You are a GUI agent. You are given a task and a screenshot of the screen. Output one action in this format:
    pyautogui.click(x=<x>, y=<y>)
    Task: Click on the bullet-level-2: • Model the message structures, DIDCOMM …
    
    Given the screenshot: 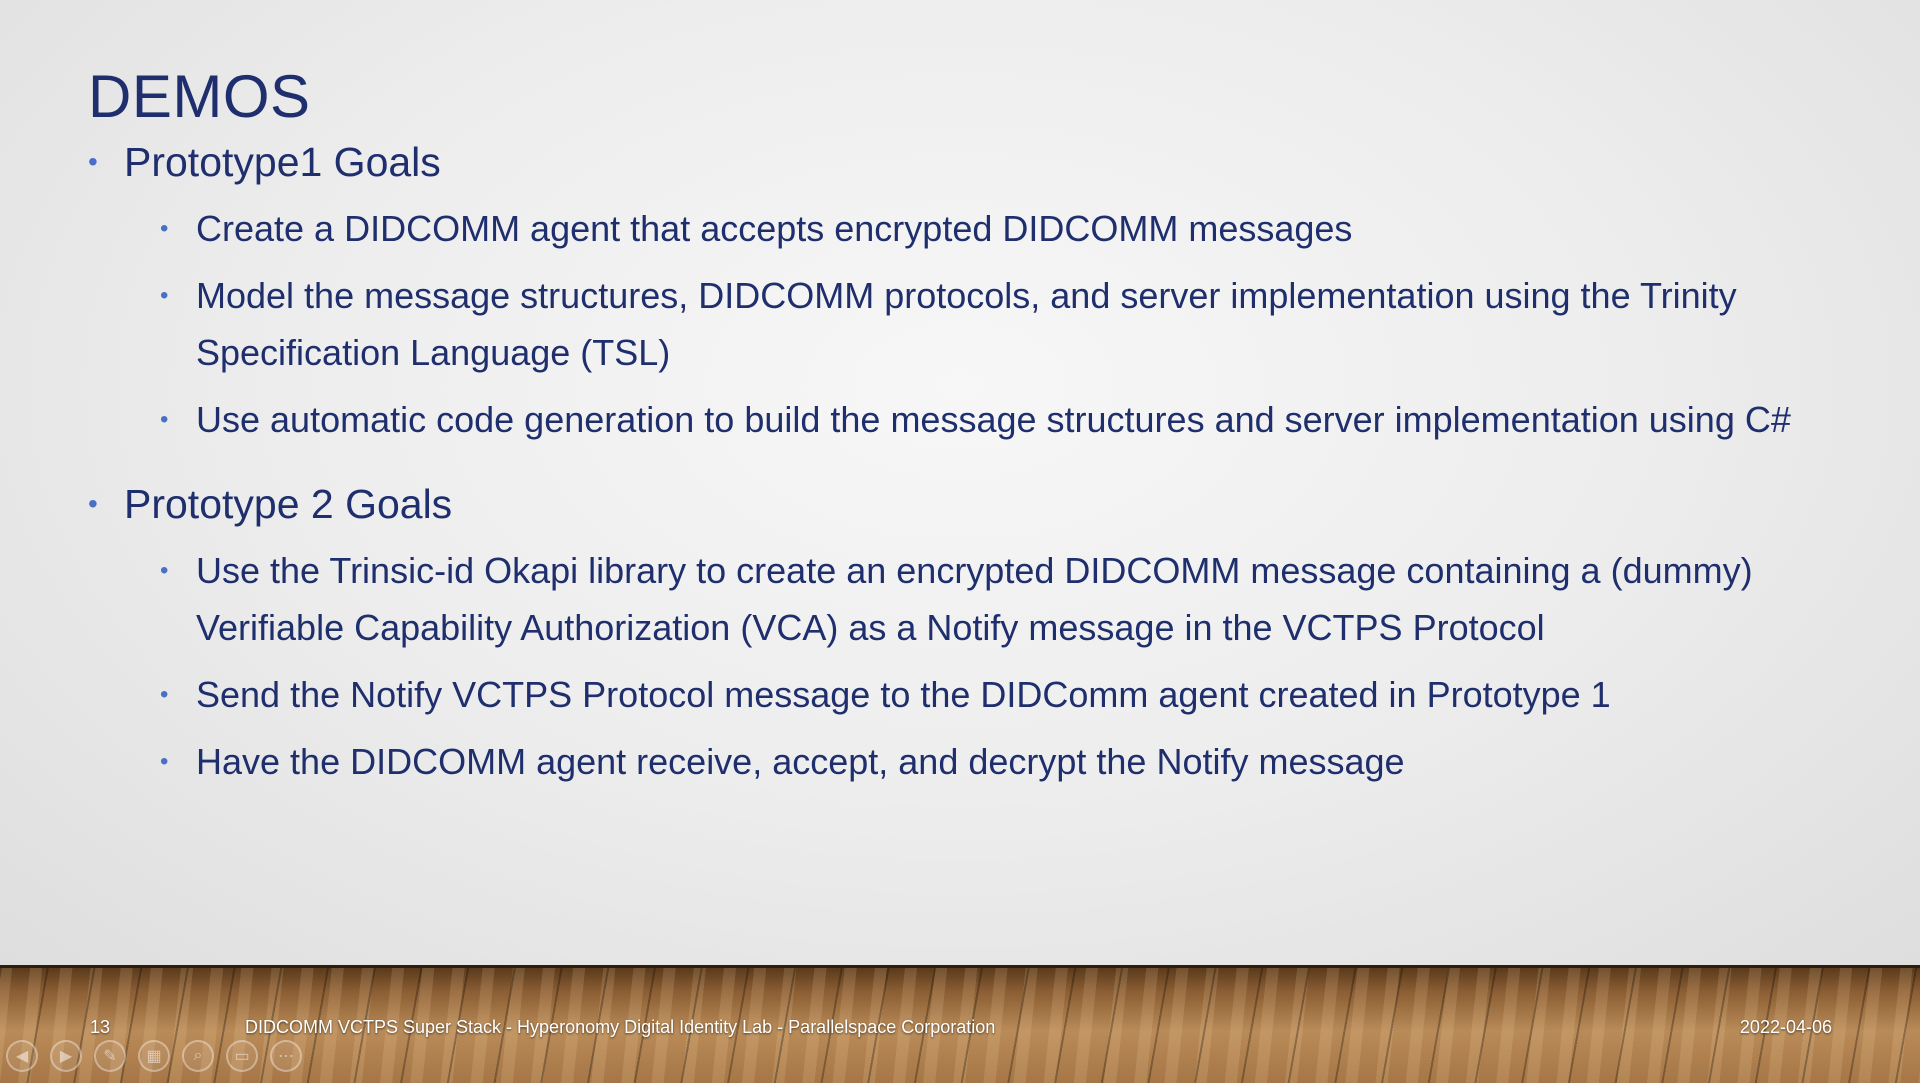 What is the action you would take?
    pyautogui.click(x=968, y=324)
    